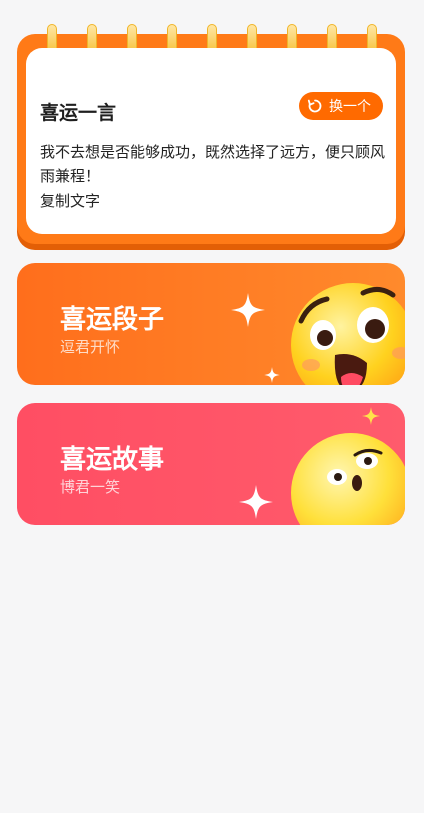 The image size is (424, 813). I want to click on refresh-button: 换一个, so click(341, 106).